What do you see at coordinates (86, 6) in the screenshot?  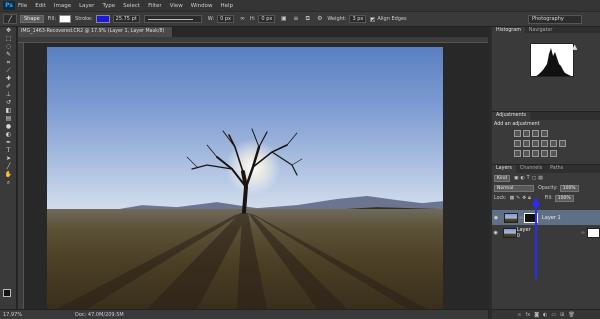 I see `menu-layer: Layer` at bounding box center [86, 6].